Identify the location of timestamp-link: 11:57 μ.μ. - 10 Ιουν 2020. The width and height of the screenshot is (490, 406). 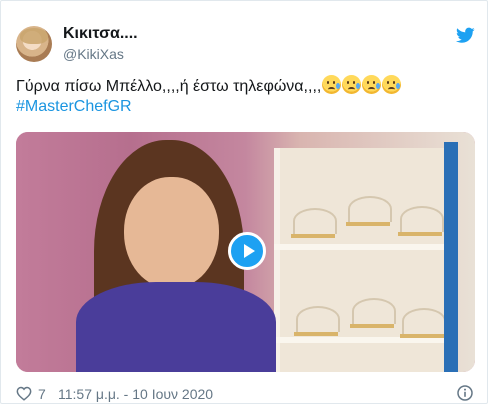
(135, 394).